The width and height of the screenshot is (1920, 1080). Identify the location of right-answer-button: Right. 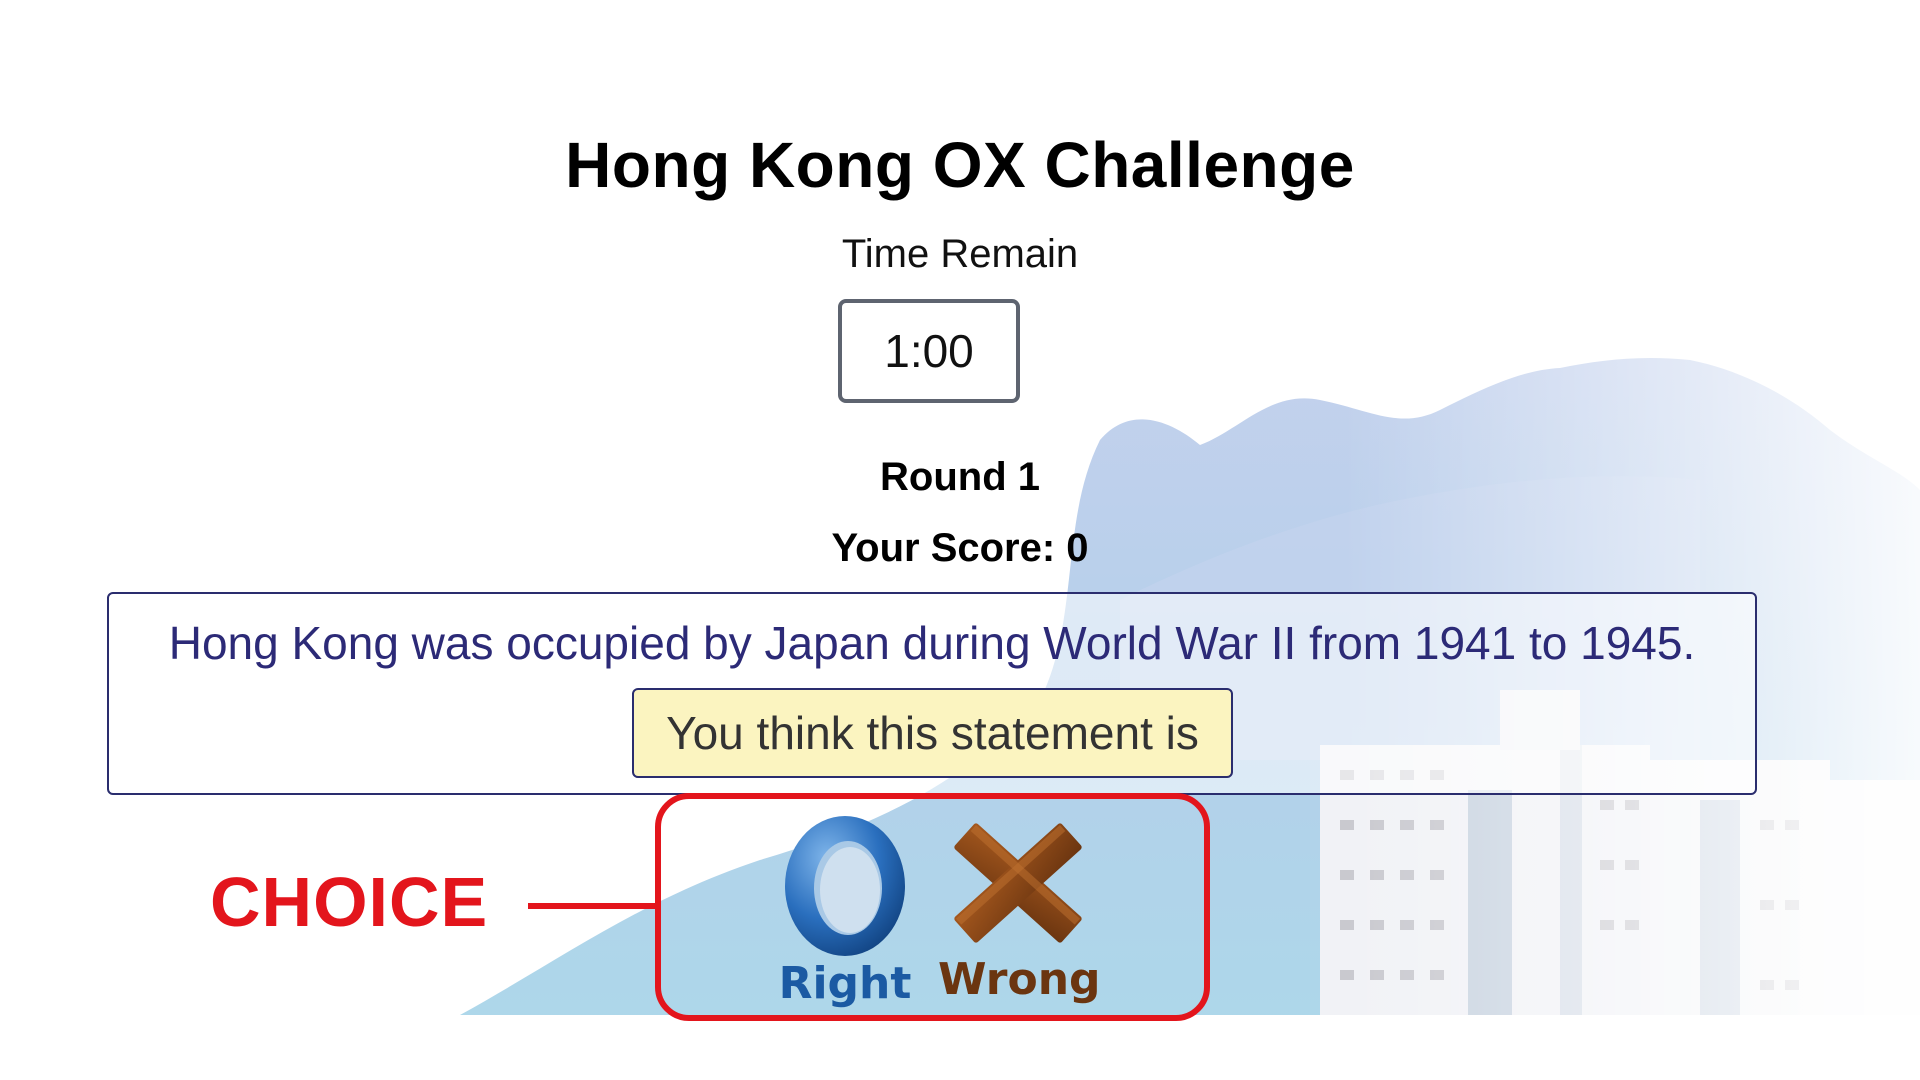
(845, 910).